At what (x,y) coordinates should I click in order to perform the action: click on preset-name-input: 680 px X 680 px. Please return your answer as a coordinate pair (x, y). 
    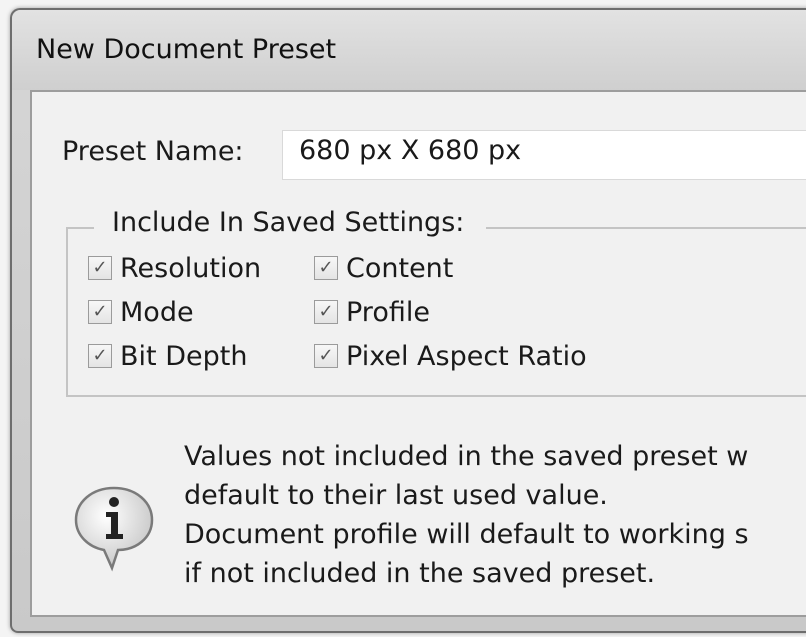
    Looking at the image, I should click on (544, 155).